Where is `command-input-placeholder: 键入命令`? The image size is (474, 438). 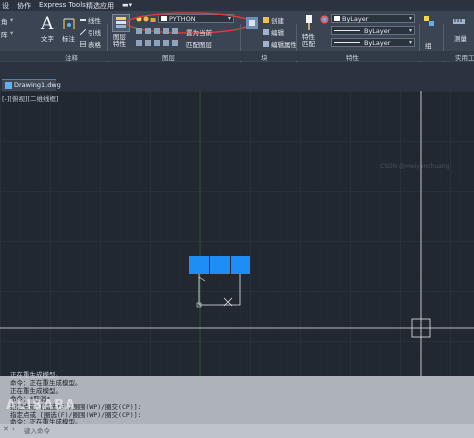
command-input-placeholder: 键入命令 is located at coordinates (37, 431).